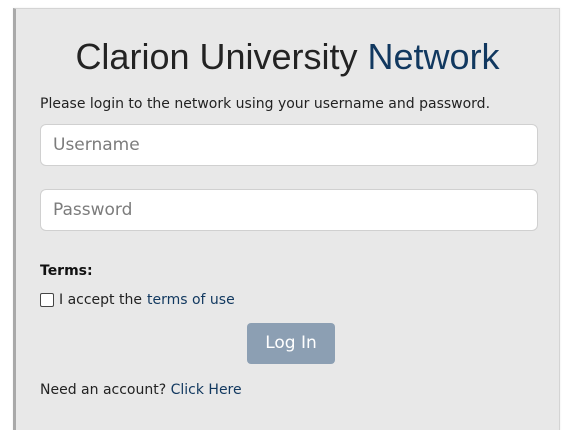 This screenshot has width=569, height=430. What do you see at coordinates (100, 300) in the screenshot?
I see `terms-accept-text: I accept the` at bounding box center [100, 300].